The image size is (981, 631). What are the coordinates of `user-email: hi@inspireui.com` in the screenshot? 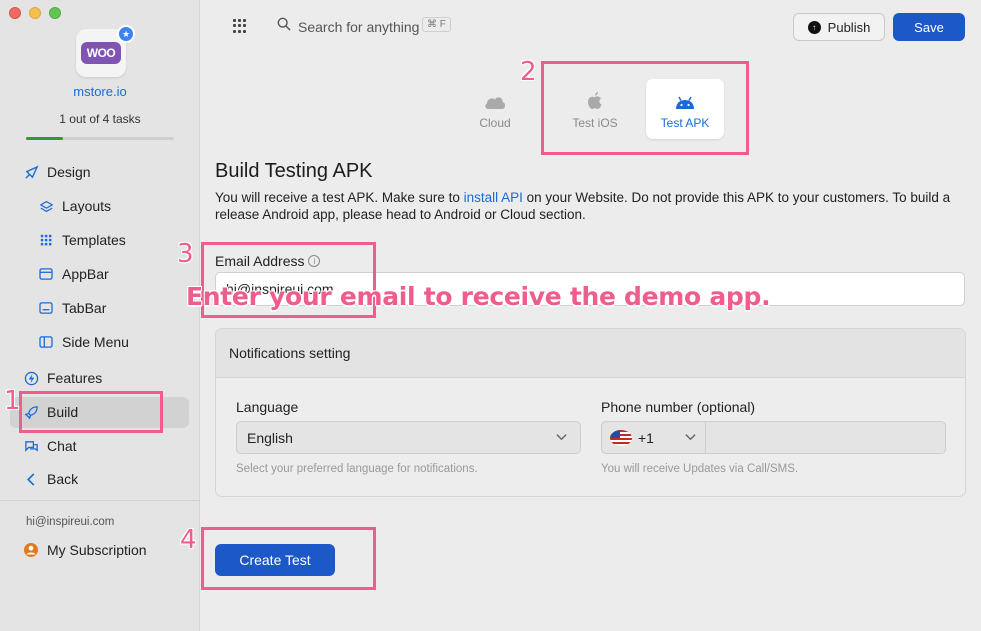 It's located at (70, 522).